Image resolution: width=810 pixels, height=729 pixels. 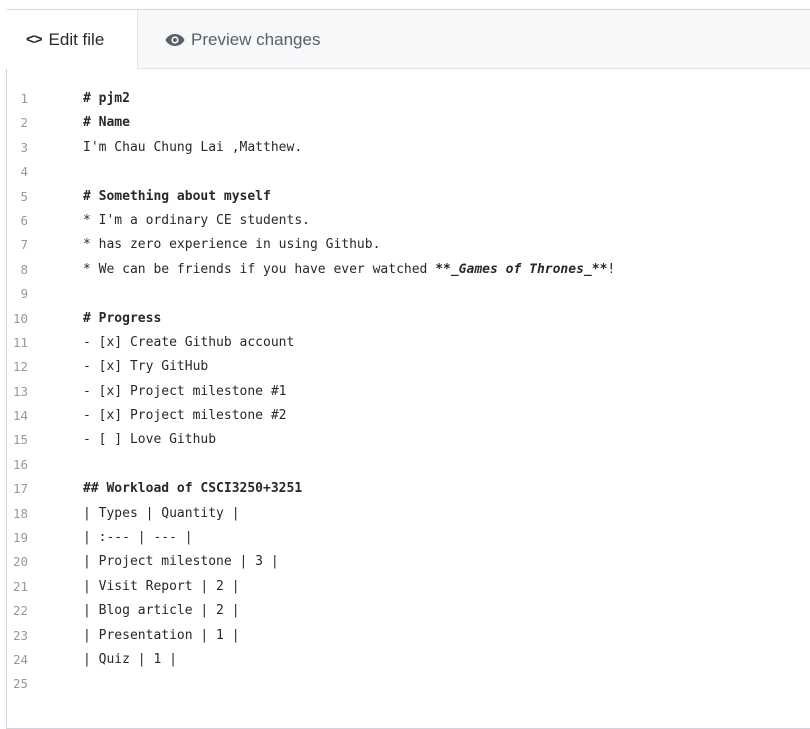 What do you see at coordinates (446, 611) in the screenshot?
I see `line-content: | Blog article | 2 |` at bounding box center [446, 611].